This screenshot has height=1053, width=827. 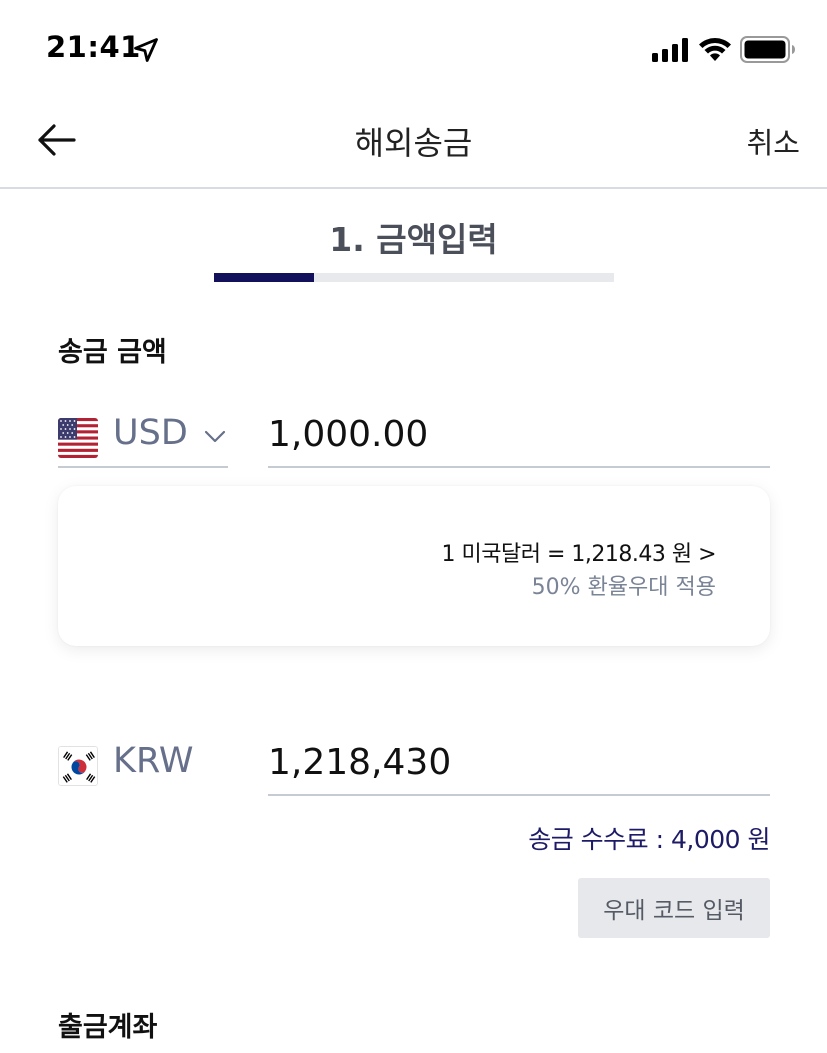 I want to click on send-amount-label: 송금 금액, so click(x=112, y=352).